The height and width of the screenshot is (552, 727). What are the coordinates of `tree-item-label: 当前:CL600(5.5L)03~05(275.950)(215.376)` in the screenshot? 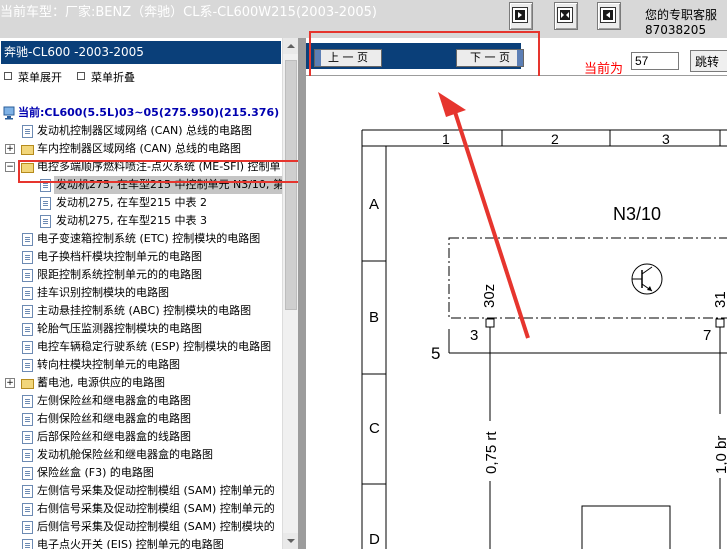 It's located at (149, 112).